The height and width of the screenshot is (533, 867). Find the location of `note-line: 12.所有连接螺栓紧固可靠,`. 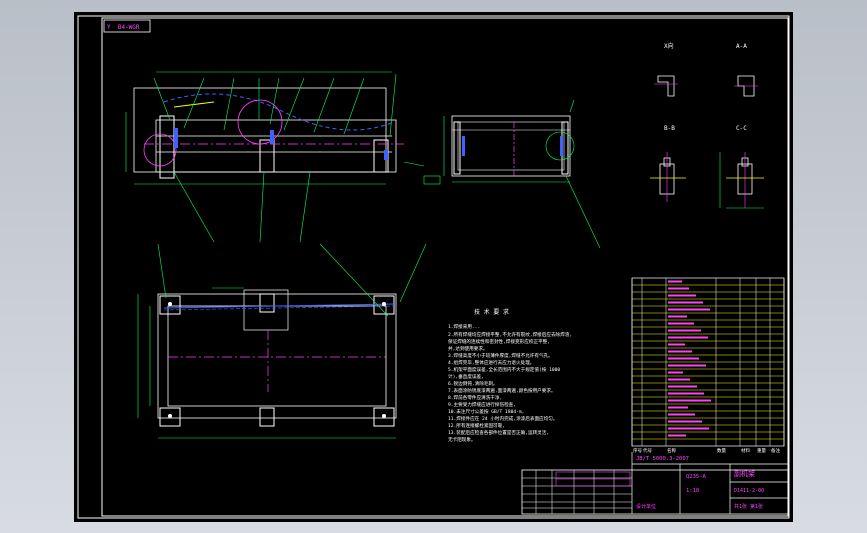

note-line: 12.所有连接螺栓紧固可靠, is located at coordinates (476, 425).